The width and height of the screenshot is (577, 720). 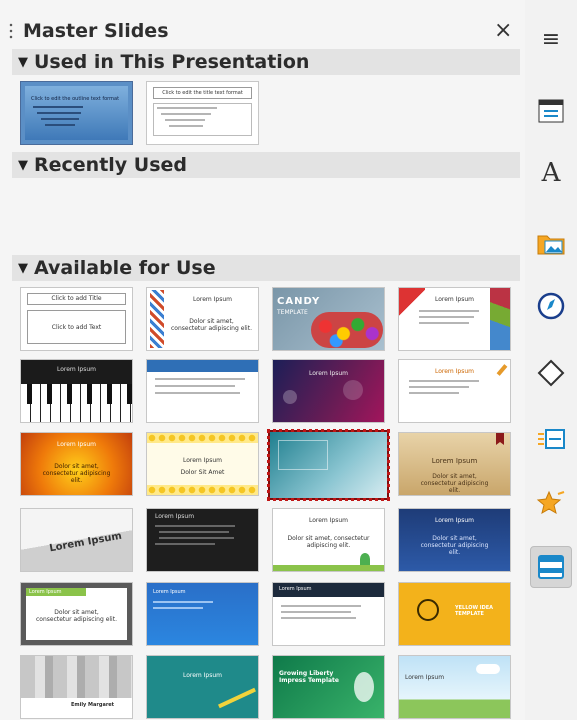 What do you see at coordinates (125, 268) in the screenshot?
I see `section-available-label: Available for Use` at bounding box center [125, 268].